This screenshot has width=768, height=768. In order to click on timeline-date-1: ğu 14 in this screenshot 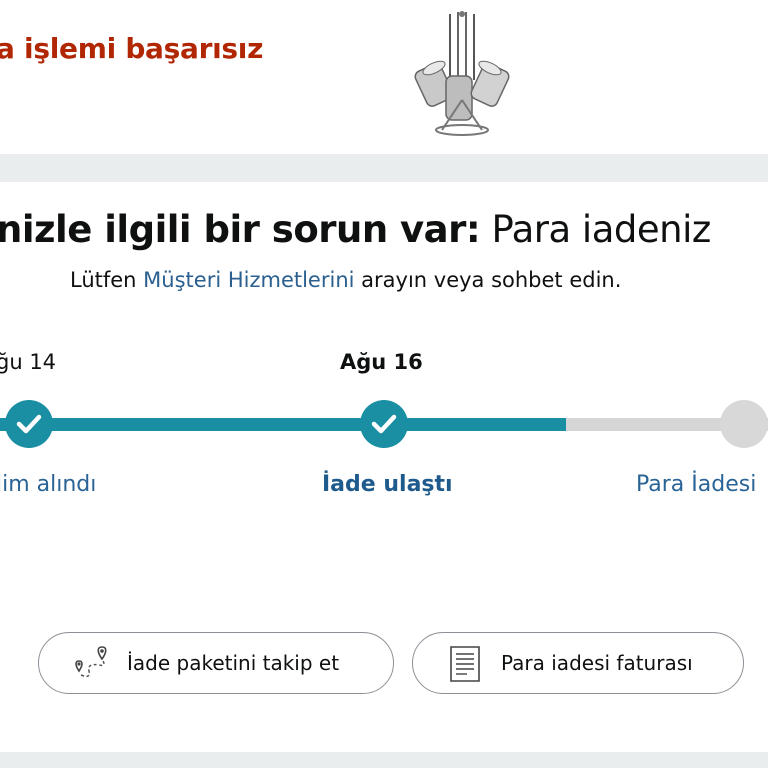, I will do `click(28, 362)`.